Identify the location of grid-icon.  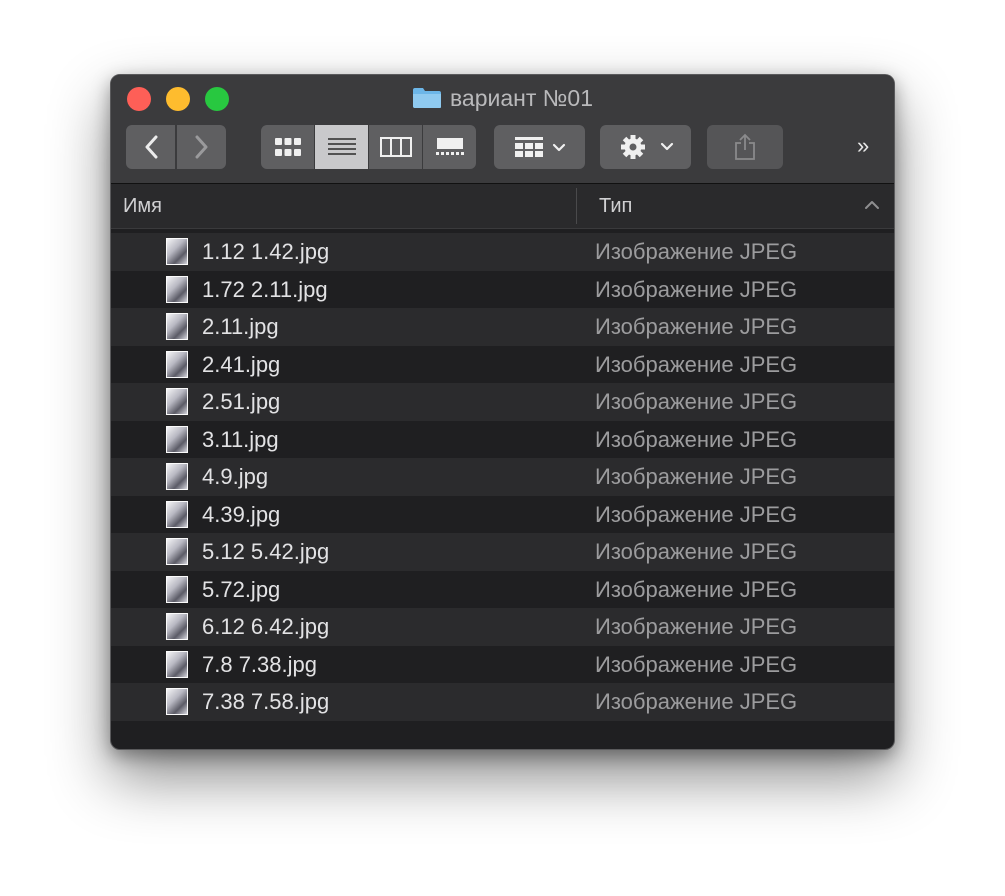
(287, 147).